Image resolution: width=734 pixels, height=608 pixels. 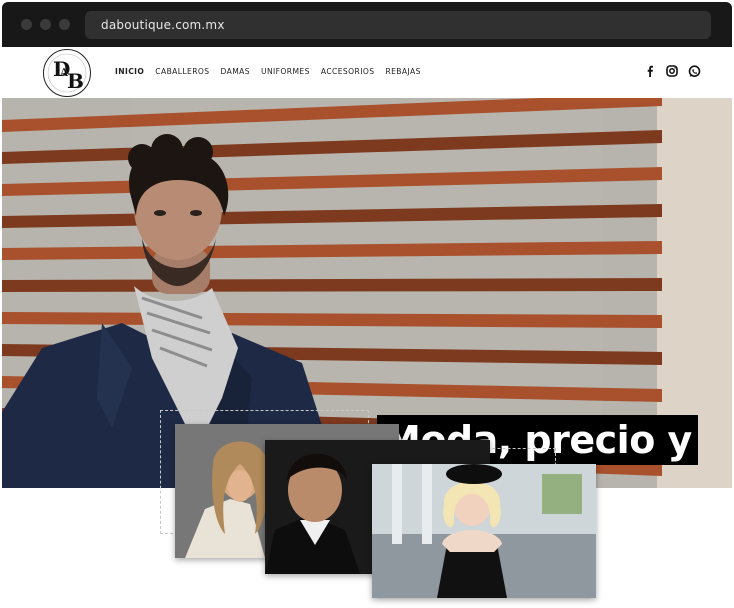 I want to click on url-text: daboutique.com.mx, so click(x=163, y=25).